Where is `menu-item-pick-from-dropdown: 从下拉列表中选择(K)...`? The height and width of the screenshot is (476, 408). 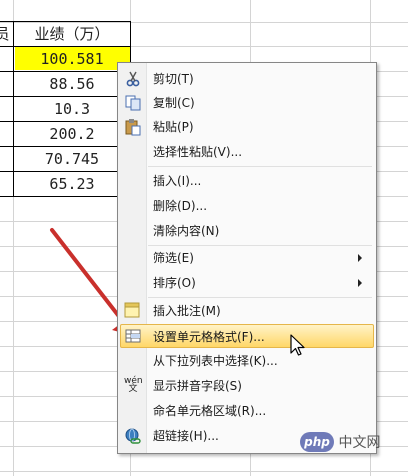 menu-item-pick-from-dropdown: 从下拉列表中选择(K)... is located at coordinates (247, 361).